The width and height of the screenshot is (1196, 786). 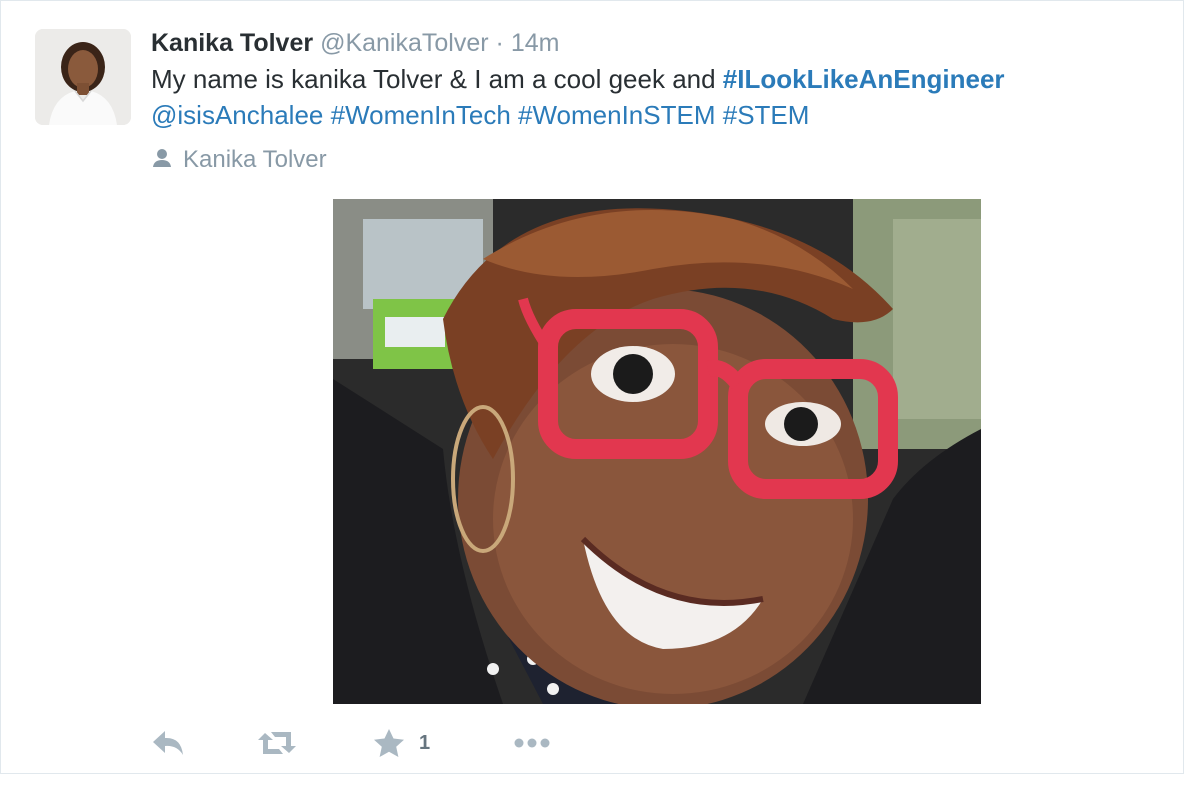 I want to click on mention-isisanchalee: @isisAnchalee, so click(x=237, y=115).